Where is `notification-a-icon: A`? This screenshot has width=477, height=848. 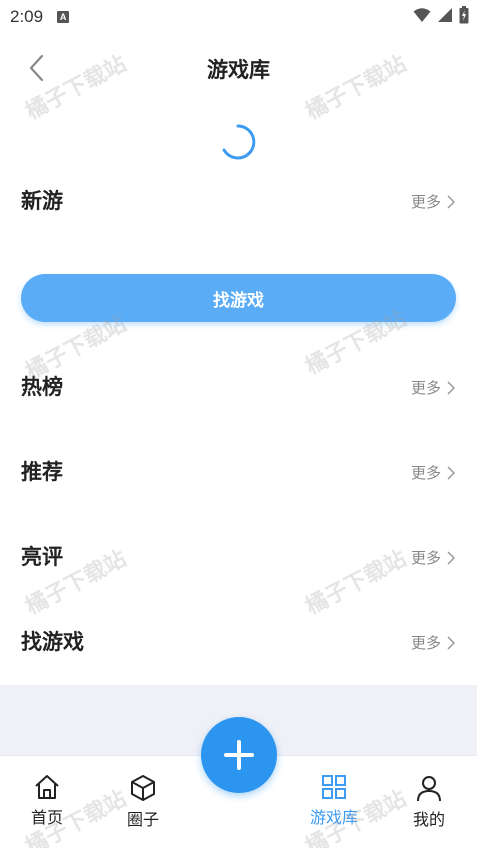
notification-a-icon: A is located at coordinates (63, 17).